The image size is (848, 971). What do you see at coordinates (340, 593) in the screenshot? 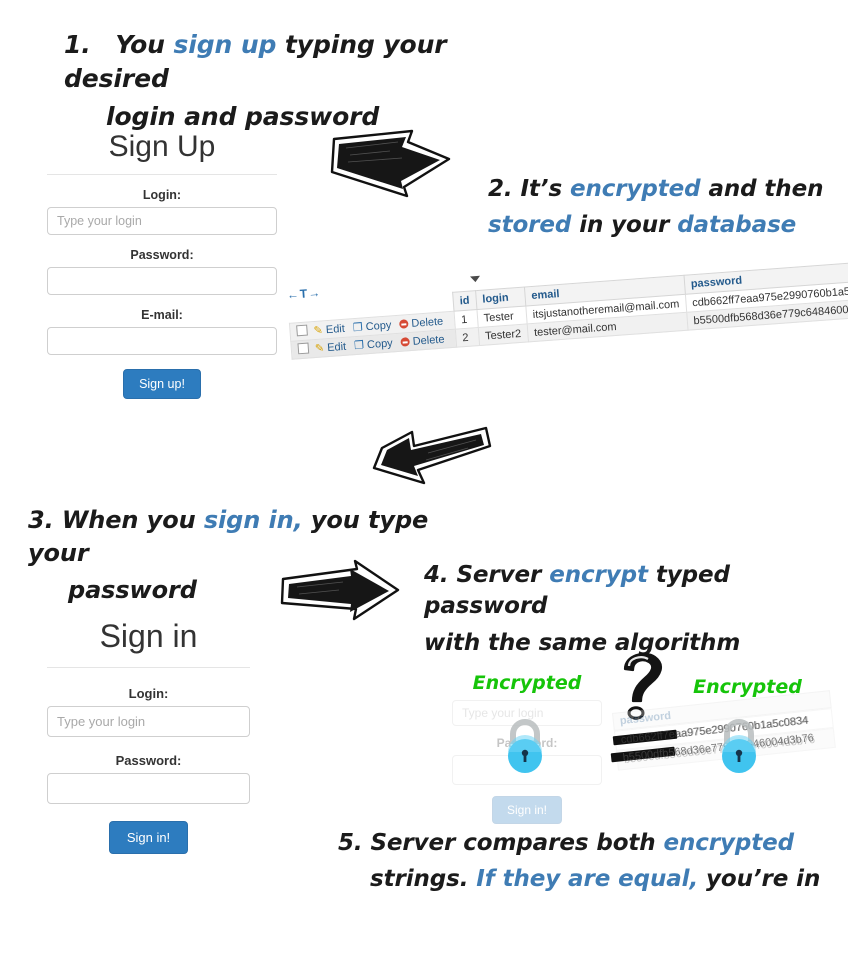
I see `arrow-signin-to-encrypt` at bounding box center [340, 593].